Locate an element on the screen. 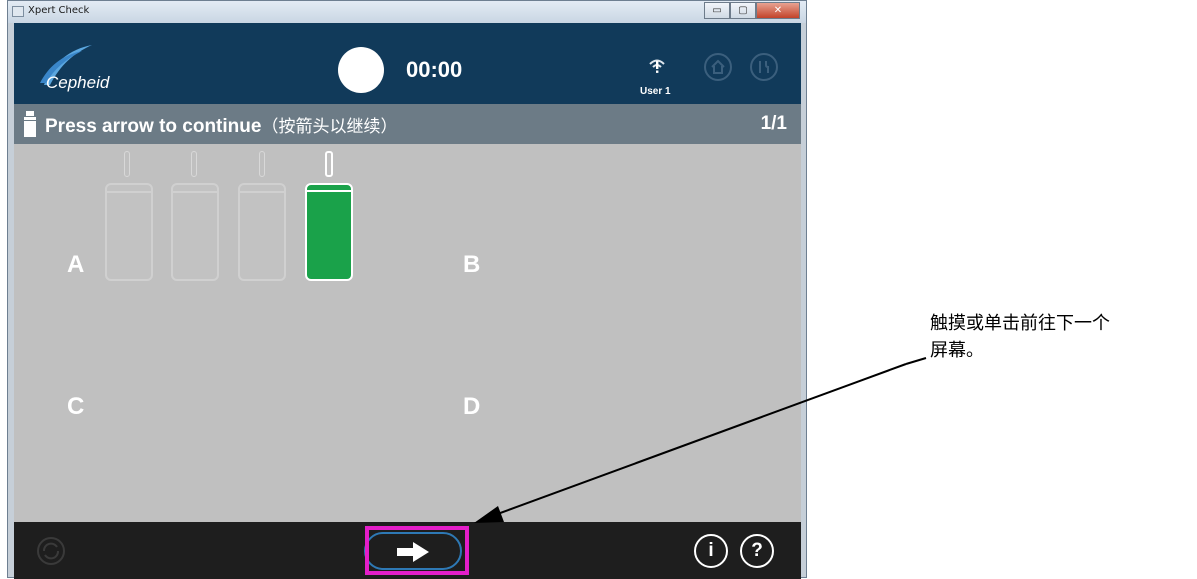 The image size is (1197, 579). module-label-b: B is located at coordinates (472, 264).